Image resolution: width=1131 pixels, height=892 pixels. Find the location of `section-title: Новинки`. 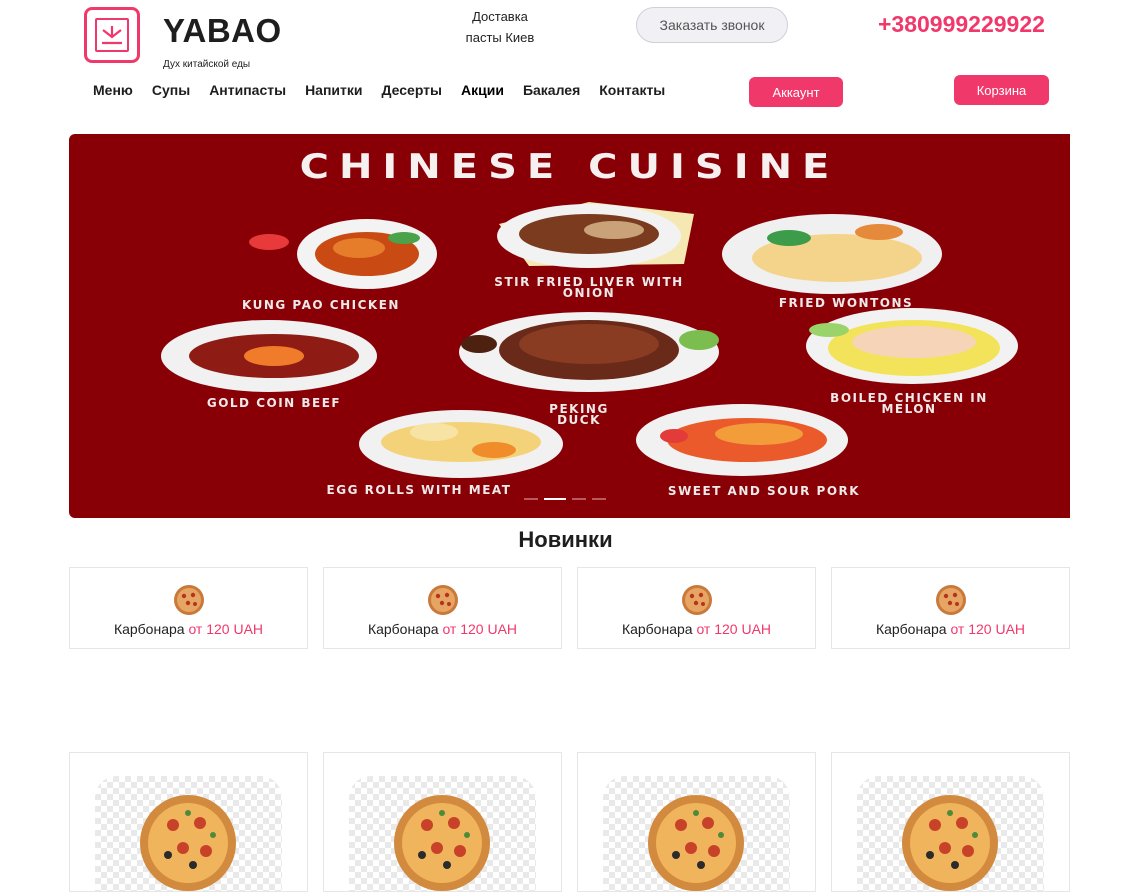

section-title: Новинки is located at coordinates (565, 539).